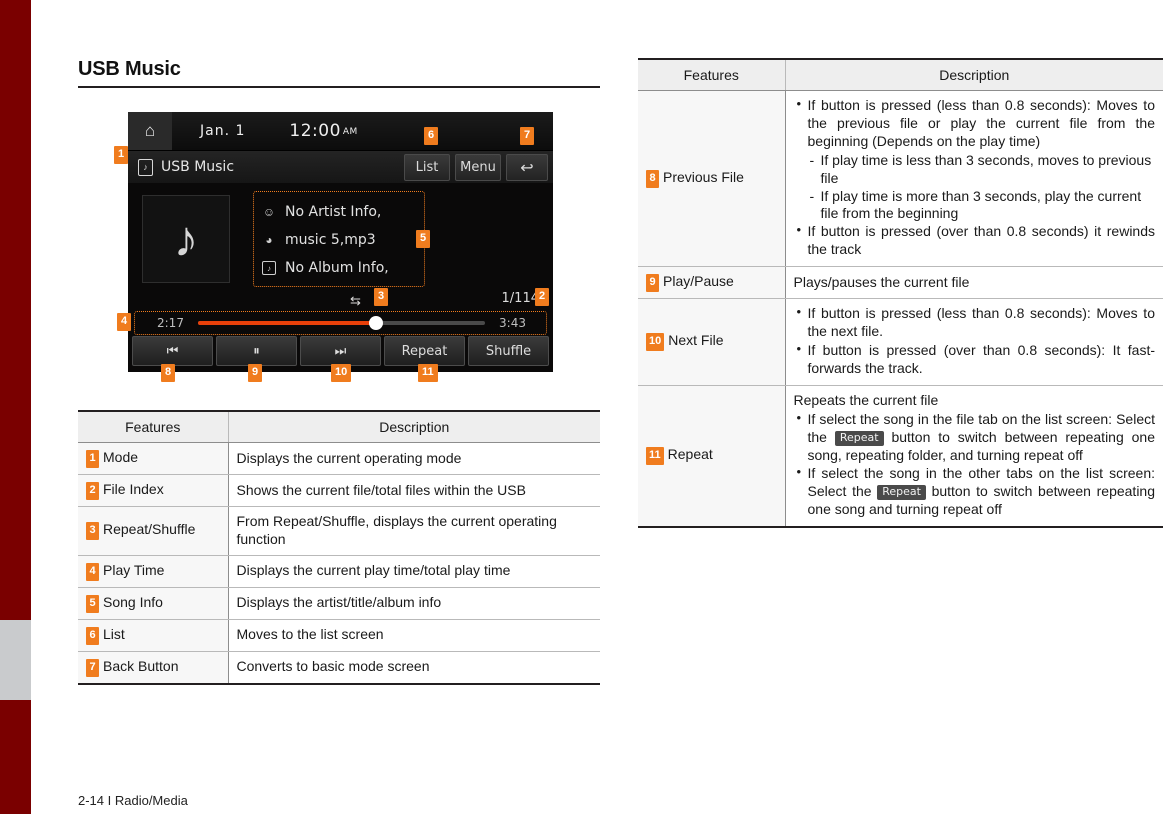 The width and height of the screenshot is (1163, 814). I want to click on header-features: Features, so click(711, 74).